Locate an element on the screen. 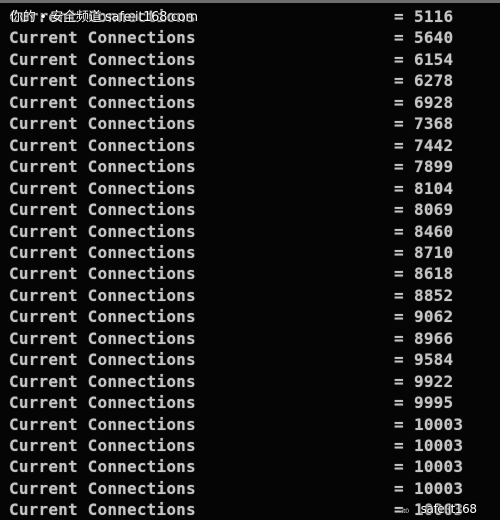  connection-count: 9922 is located at coordinates (434, 381).